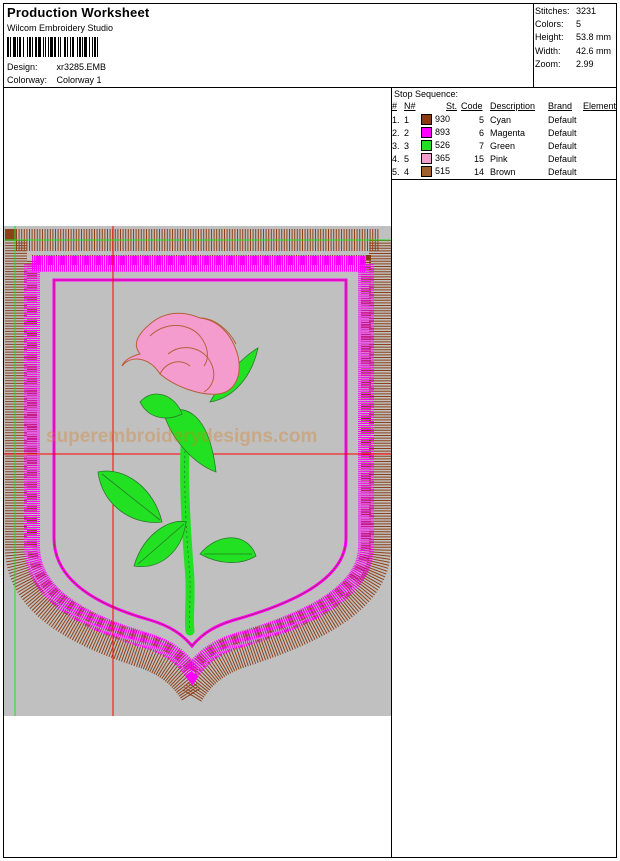 The image size is (620, 861). What do you see at coordinates (410, 106) in the screenshot?
I see `col-needle: N#` at bounding box center [410, 106].